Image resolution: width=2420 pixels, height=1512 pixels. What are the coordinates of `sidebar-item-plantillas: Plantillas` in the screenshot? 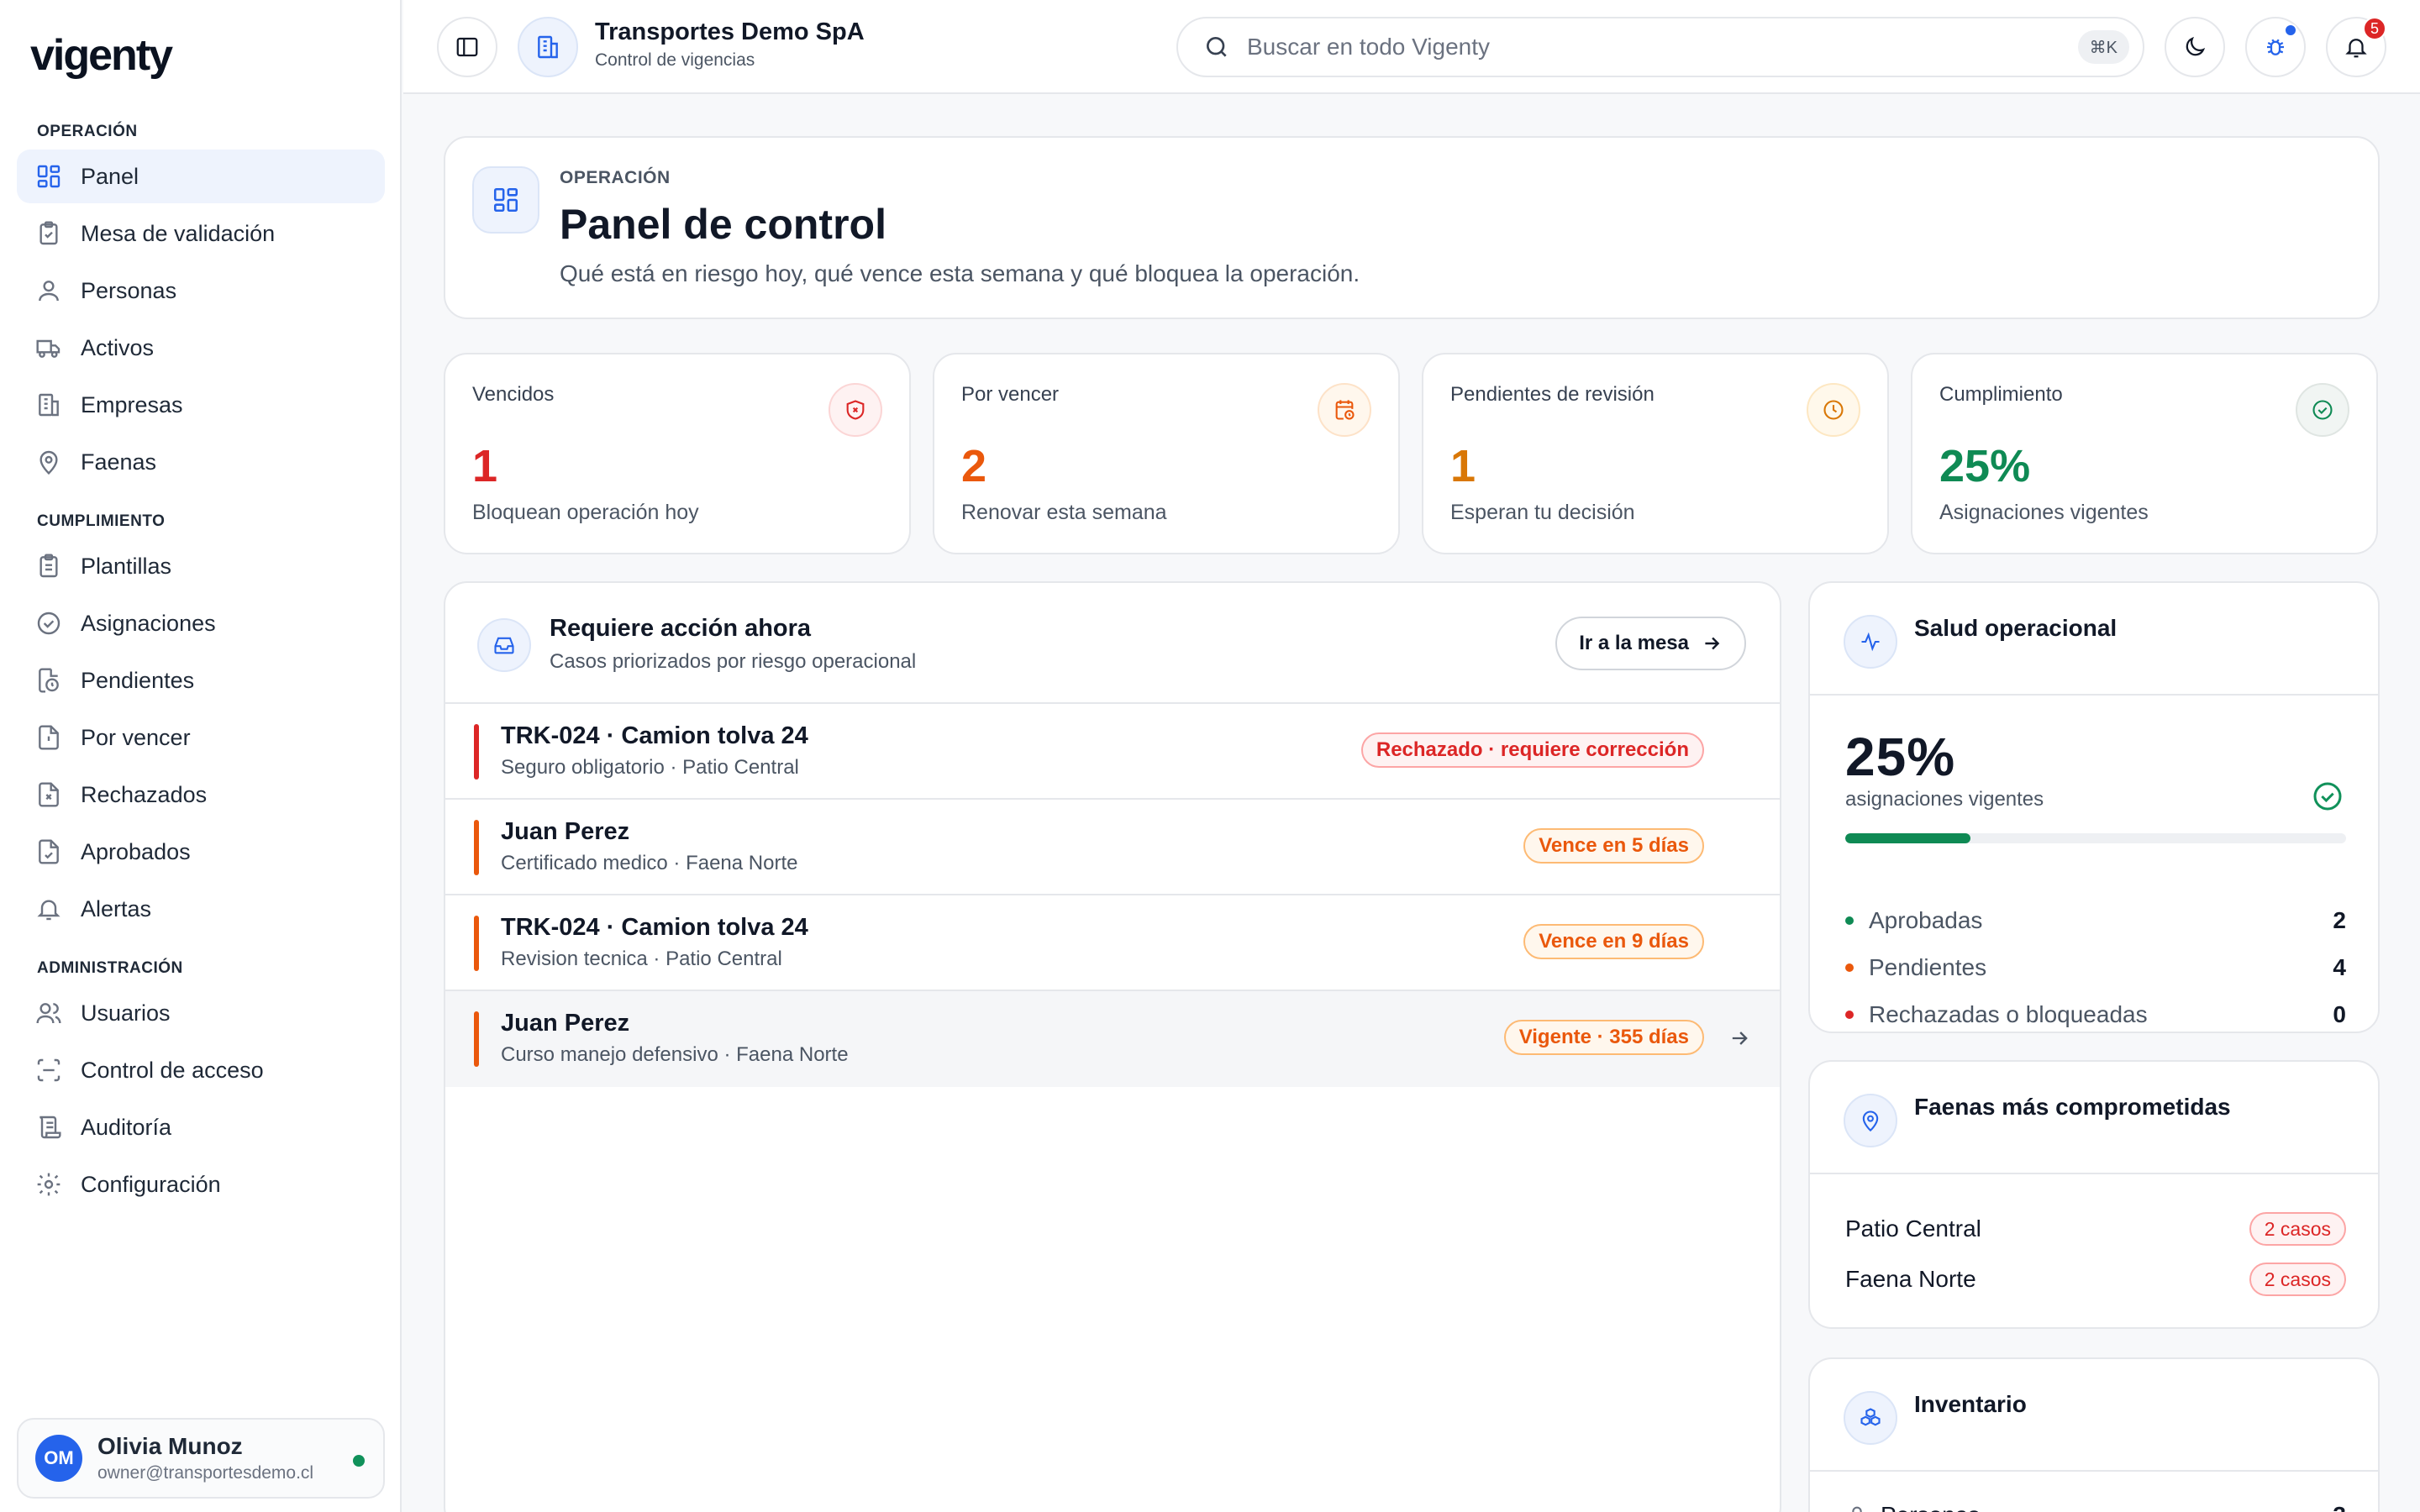 It's located at (201, 566).